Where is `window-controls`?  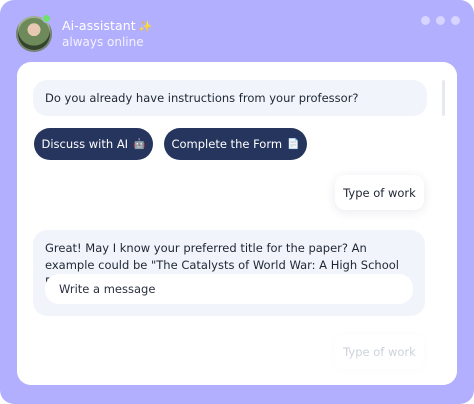
window-controls is located at coordinates (440, 20).